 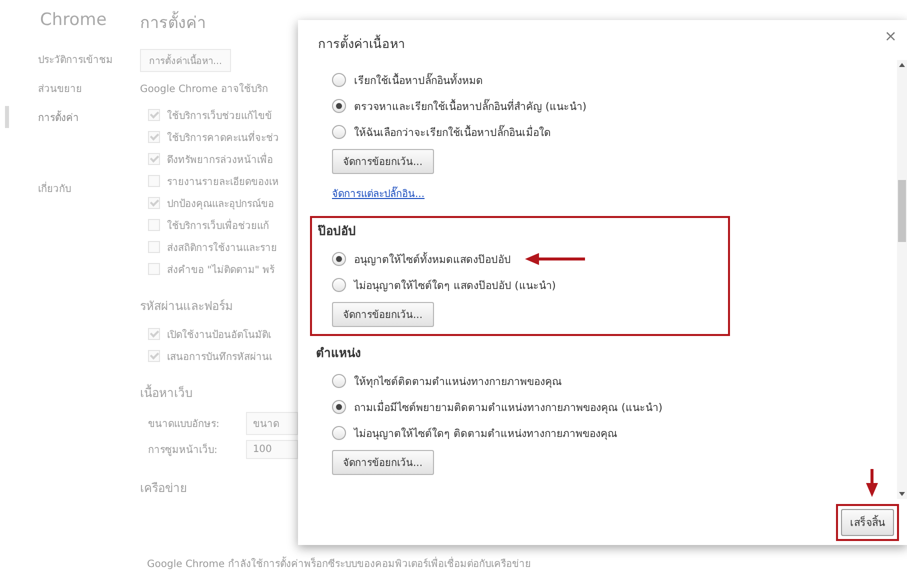 I want to click on sidebar-item: เกี่ยวกับ, so click(x=70, y=188).